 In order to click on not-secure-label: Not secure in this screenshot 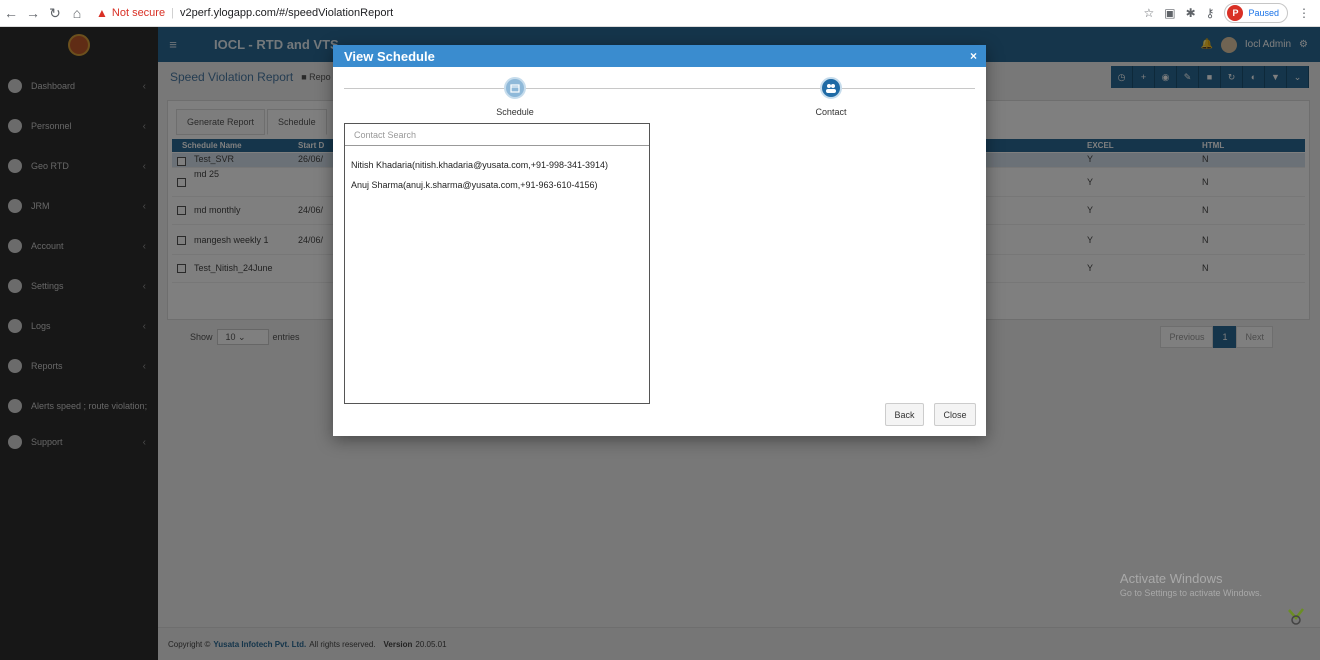, I will do `click(138, 13)`.